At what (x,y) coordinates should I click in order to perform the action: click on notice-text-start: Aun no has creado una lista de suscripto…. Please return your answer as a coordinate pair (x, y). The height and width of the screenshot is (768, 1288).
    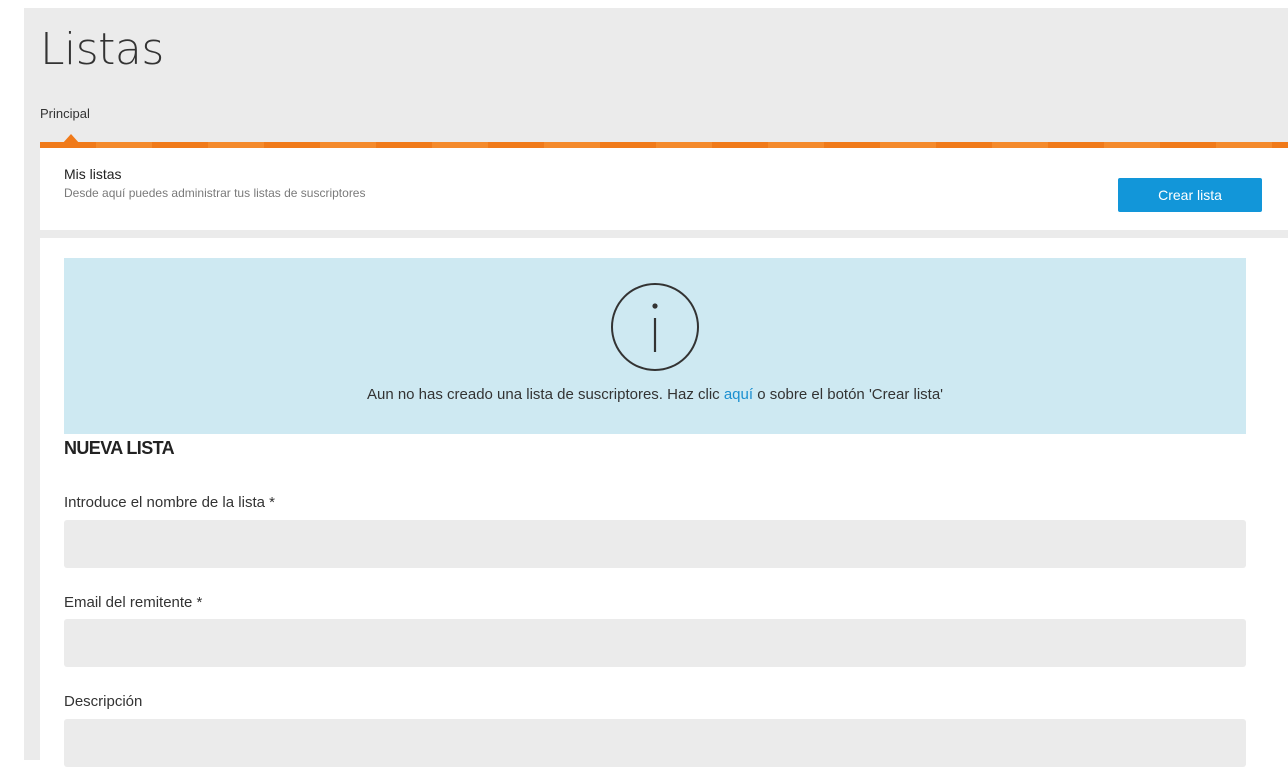
    Looking at the image, I should click on (545, 394).